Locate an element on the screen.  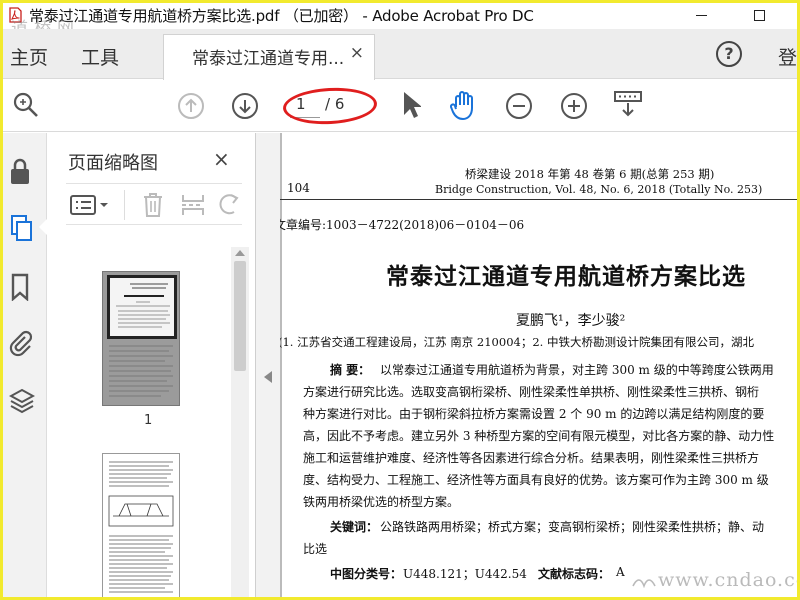
maximize-icon is located at coordinates (759, 15).